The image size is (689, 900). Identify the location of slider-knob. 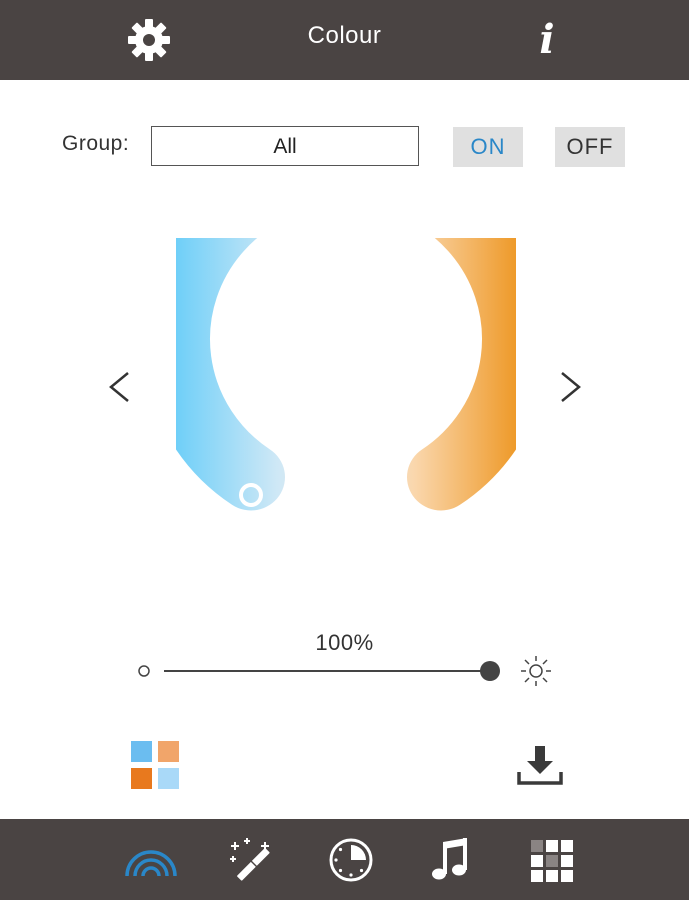
(490, 671).